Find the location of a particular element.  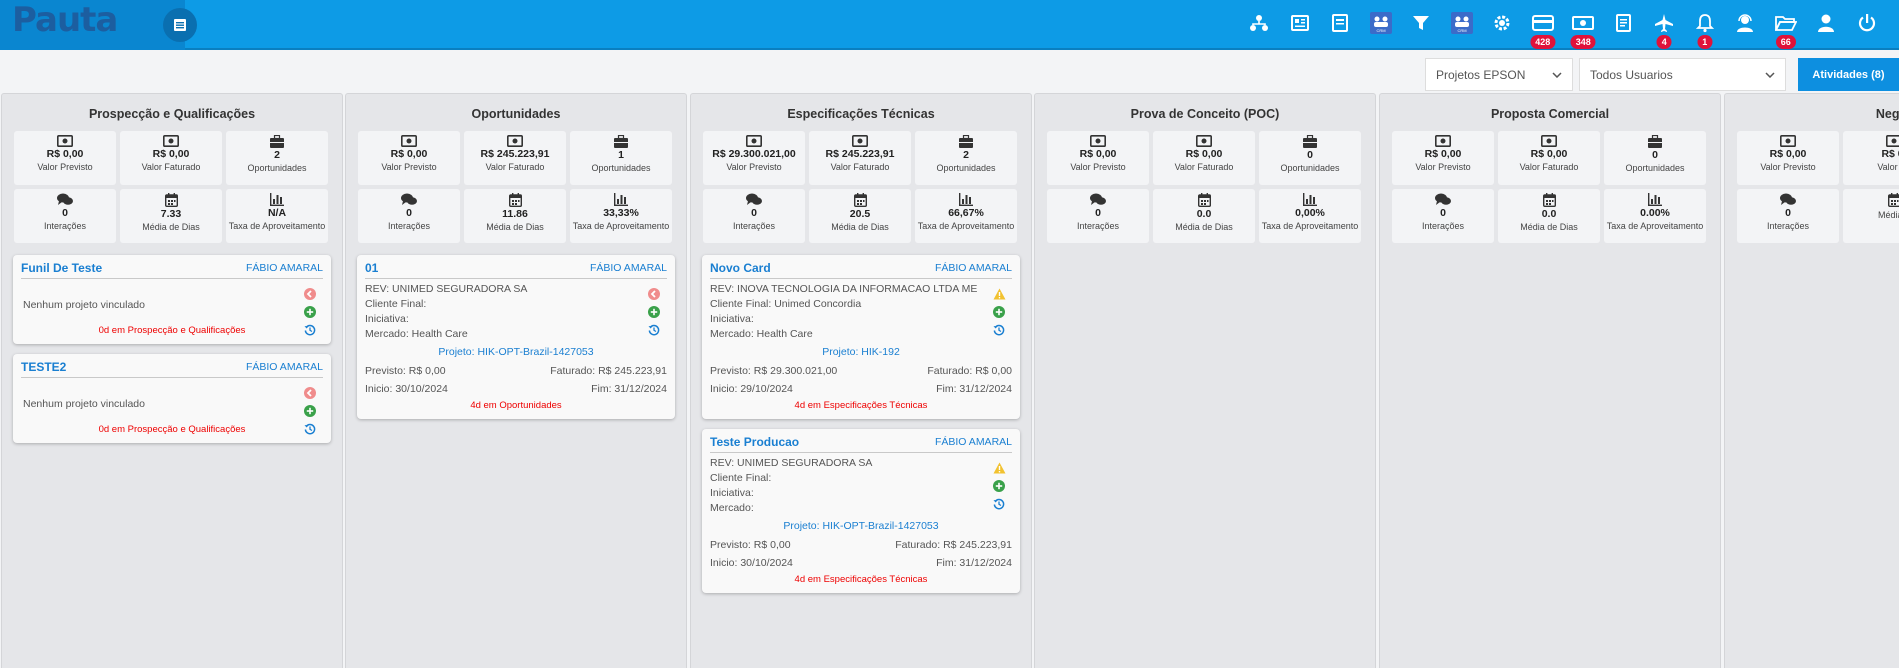

stat-value: 1 is located at coordinates (621, 155).